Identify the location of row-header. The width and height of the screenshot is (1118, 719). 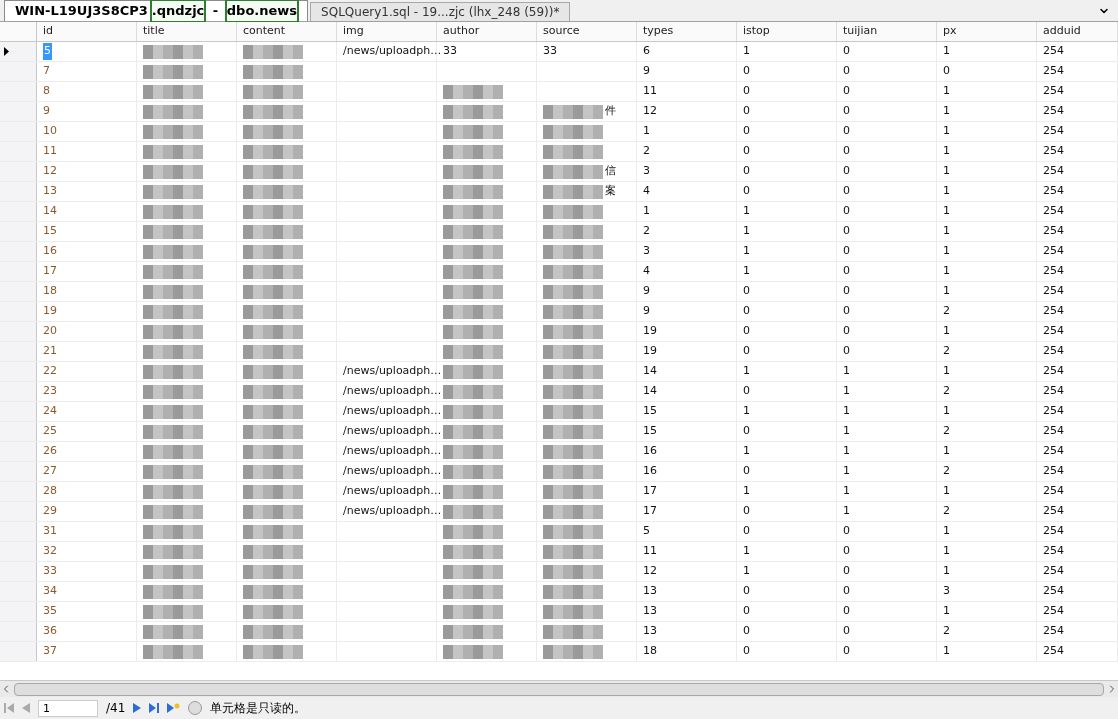
(18, 51).